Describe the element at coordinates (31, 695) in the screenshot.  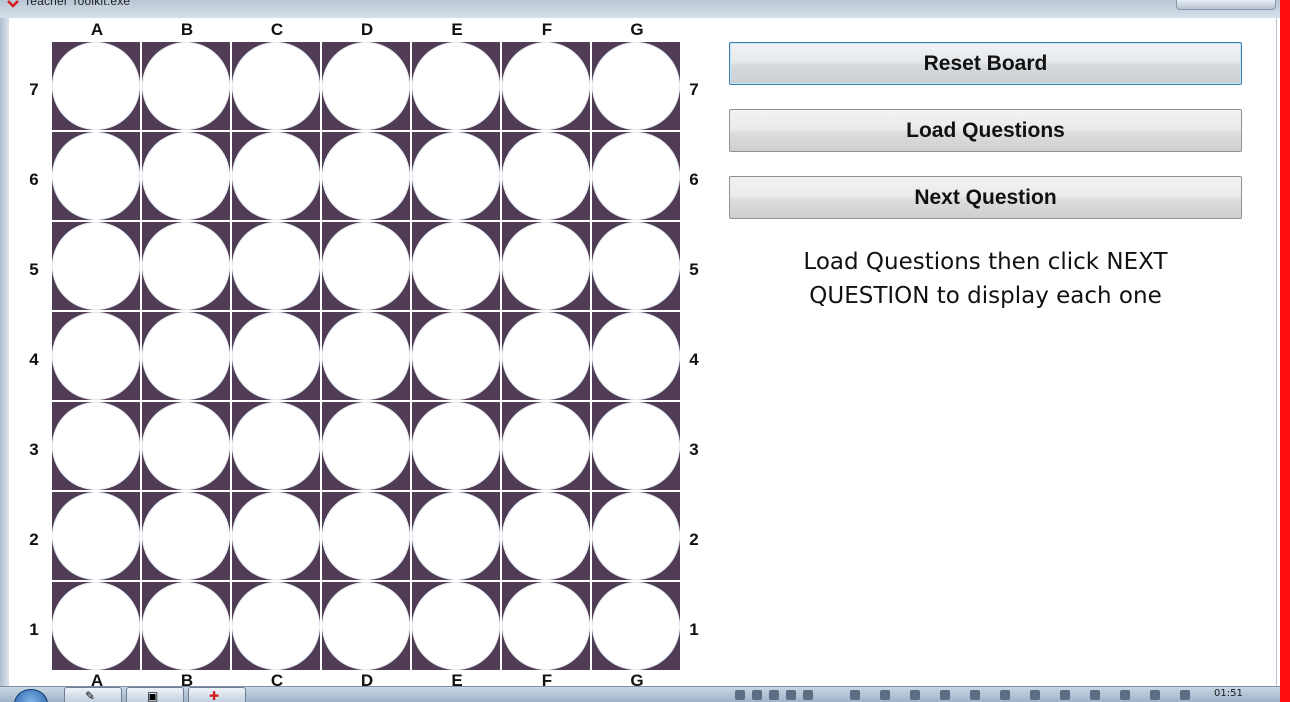
I see `start-button` at that location.